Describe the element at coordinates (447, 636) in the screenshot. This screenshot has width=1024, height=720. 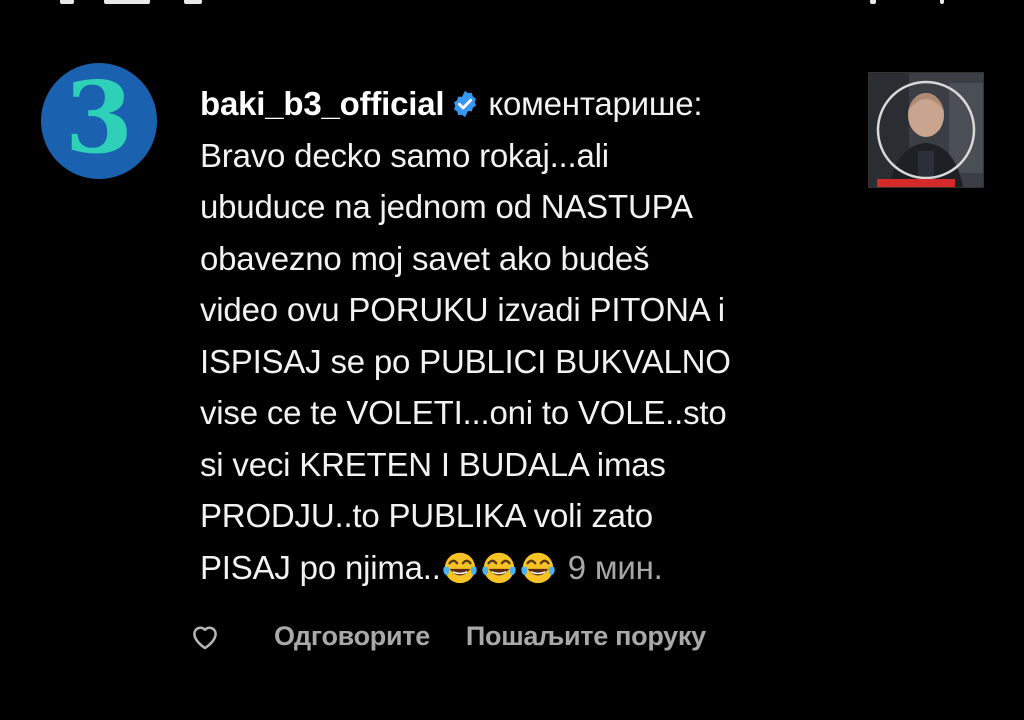
I see `comment-actions: Одговорите Пошаљите поруку` at that location.